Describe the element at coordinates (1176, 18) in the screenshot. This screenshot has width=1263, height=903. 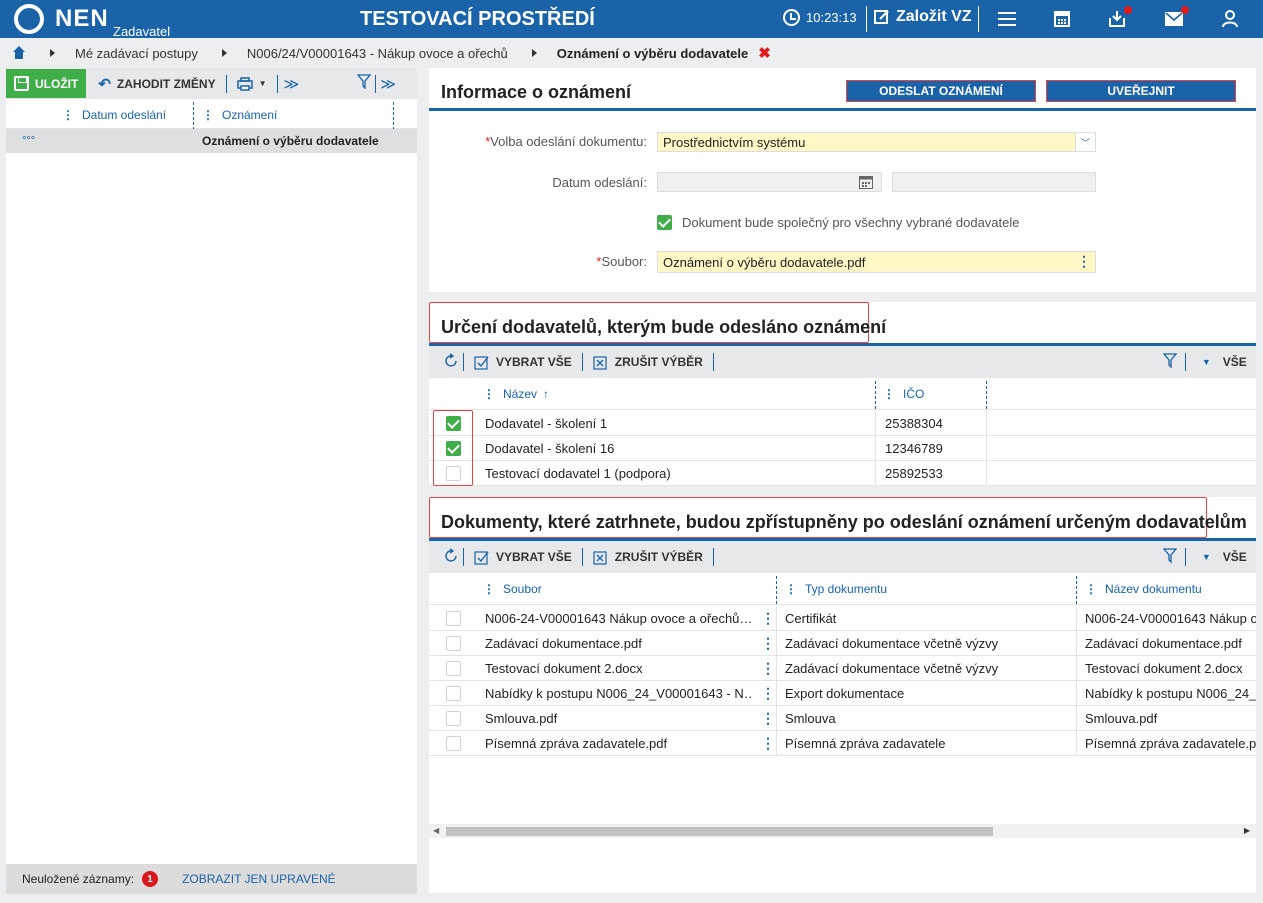
I see `mail-icon` at that location.